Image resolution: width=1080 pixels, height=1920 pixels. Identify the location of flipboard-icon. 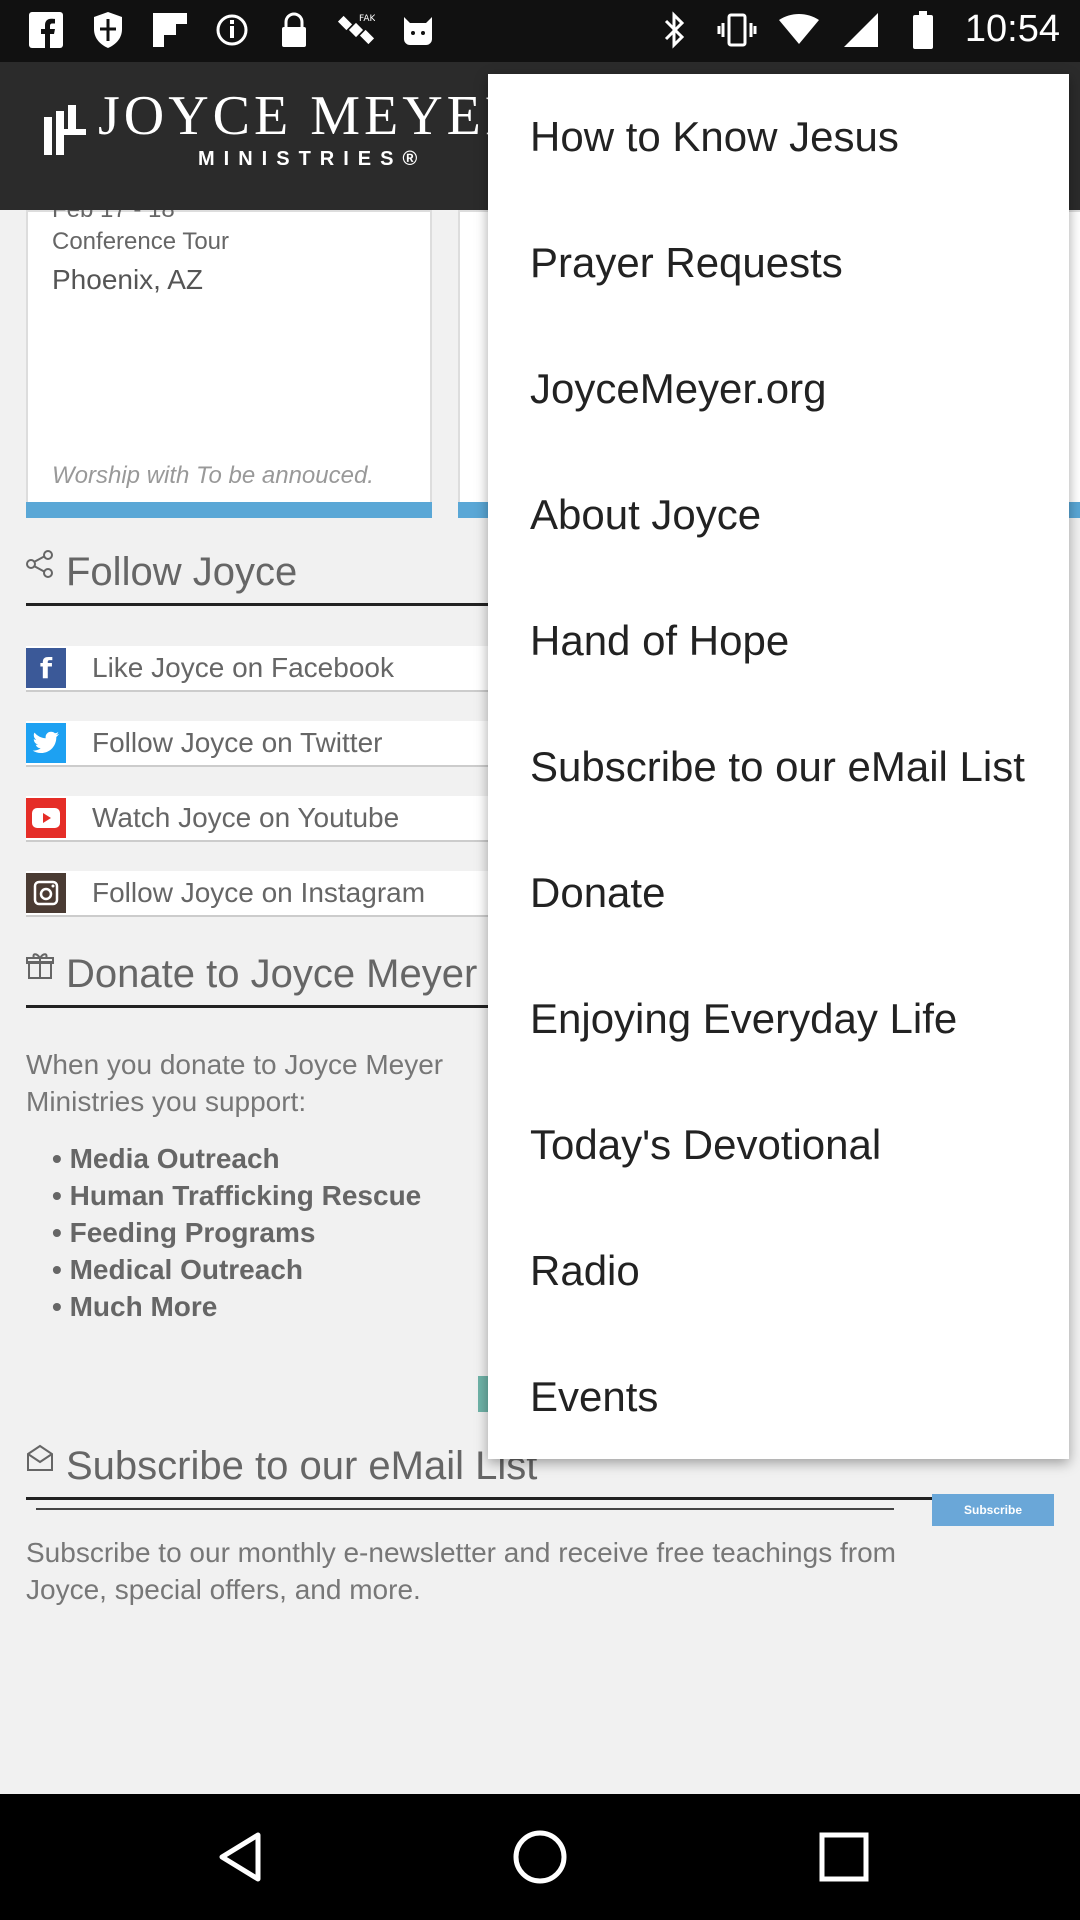
(170, 30).